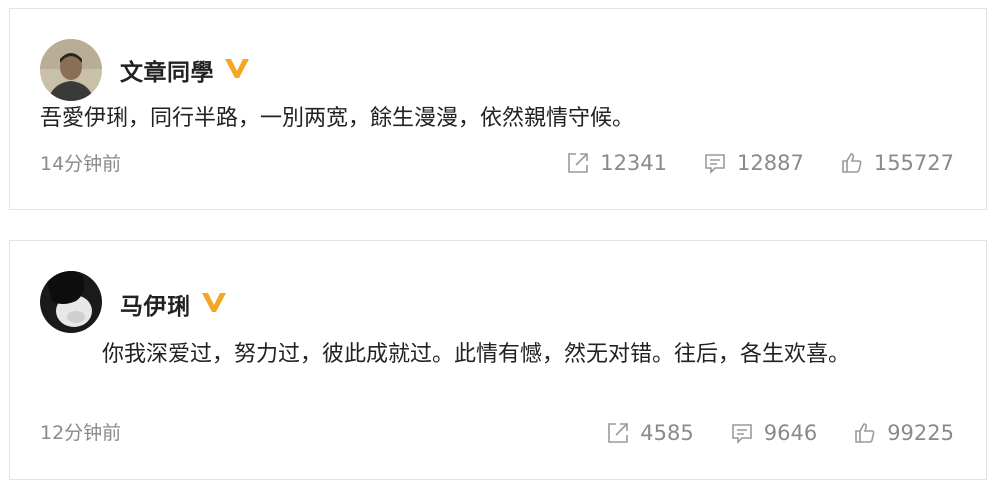  I want to click on comment-button: 12887, so click(753, 163).